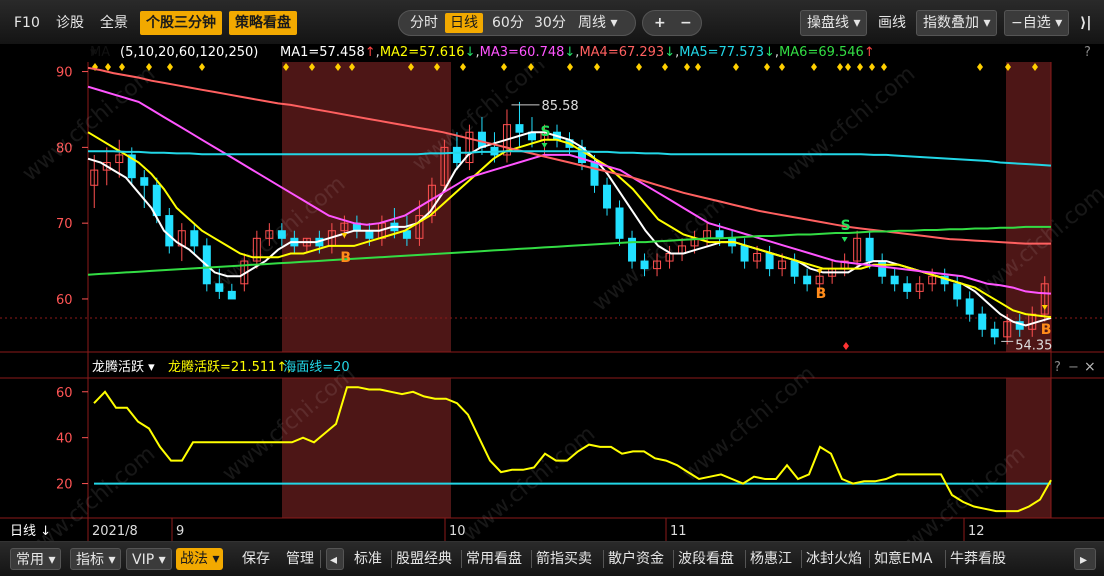 The image size is (1104, 576). What do you see at coordinates (114, 23) in the screenshot?
I see `panorama-button: 全景` at bounding box center [114, 23].